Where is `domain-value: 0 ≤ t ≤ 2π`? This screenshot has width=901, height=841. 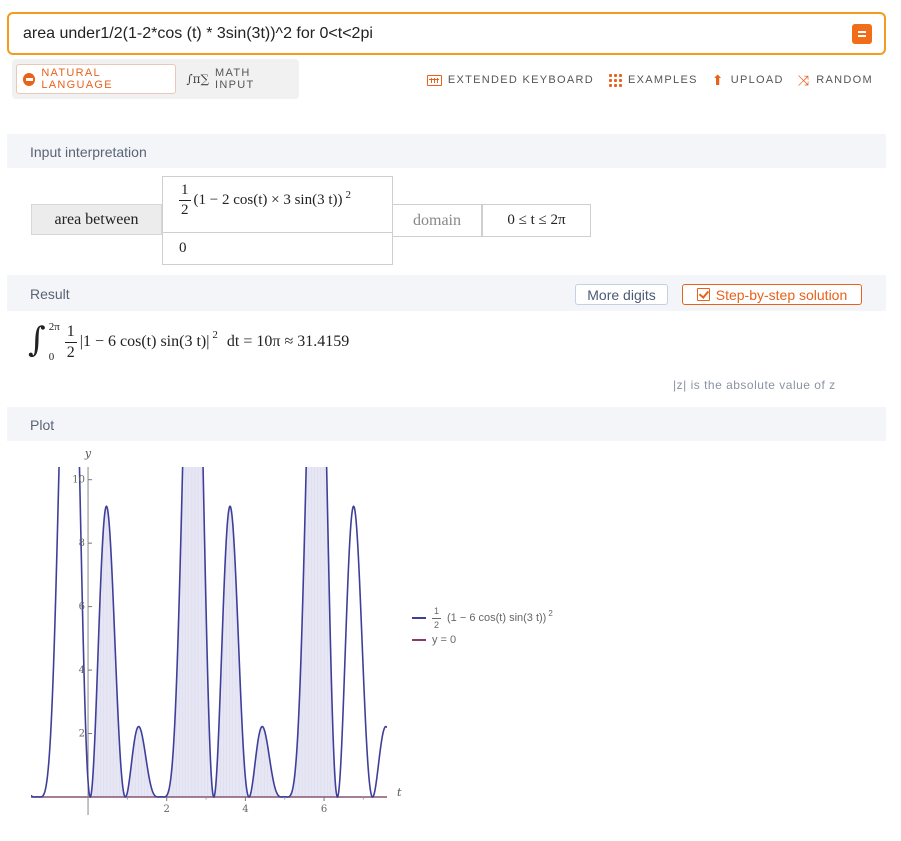
domain-value: 0 ≤ t ≤ 2π is located at coordinates (536, 220).